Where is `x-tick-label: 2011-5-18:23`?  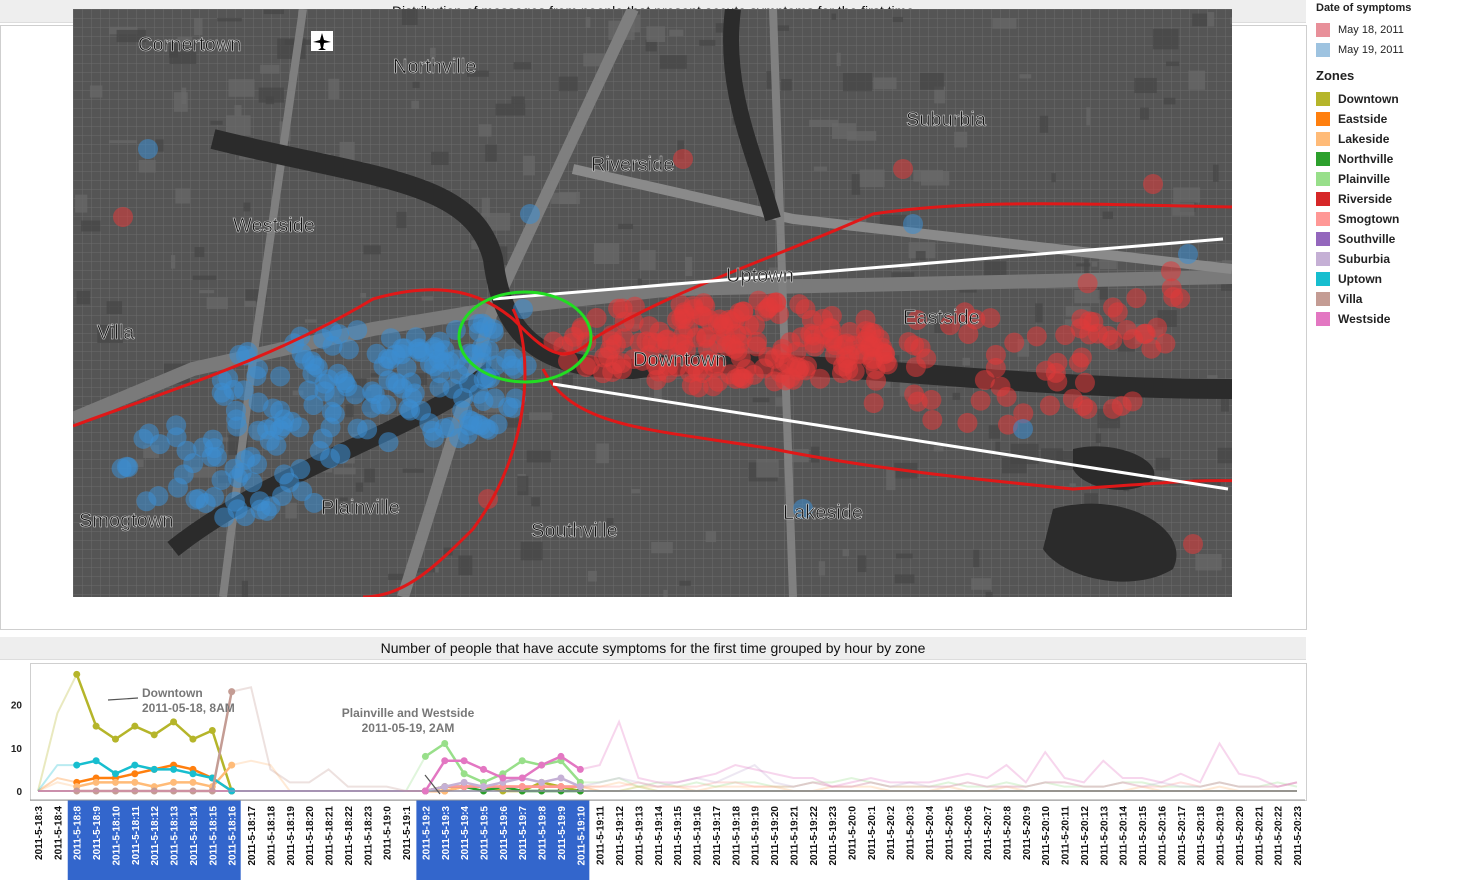 x-tick-label: 2011-5-18:23 is located at coordinates (368, 836).